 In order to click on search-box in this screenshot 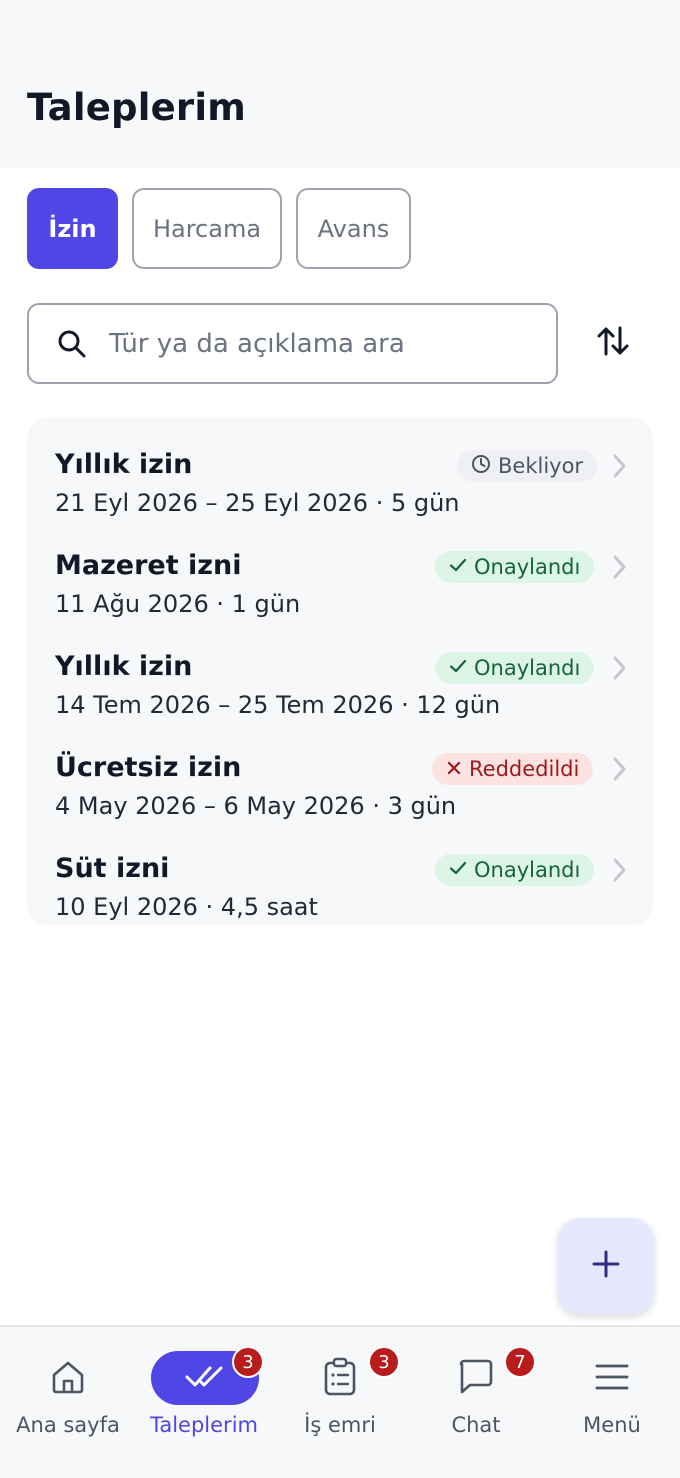, I will do `click(292, 343)`.